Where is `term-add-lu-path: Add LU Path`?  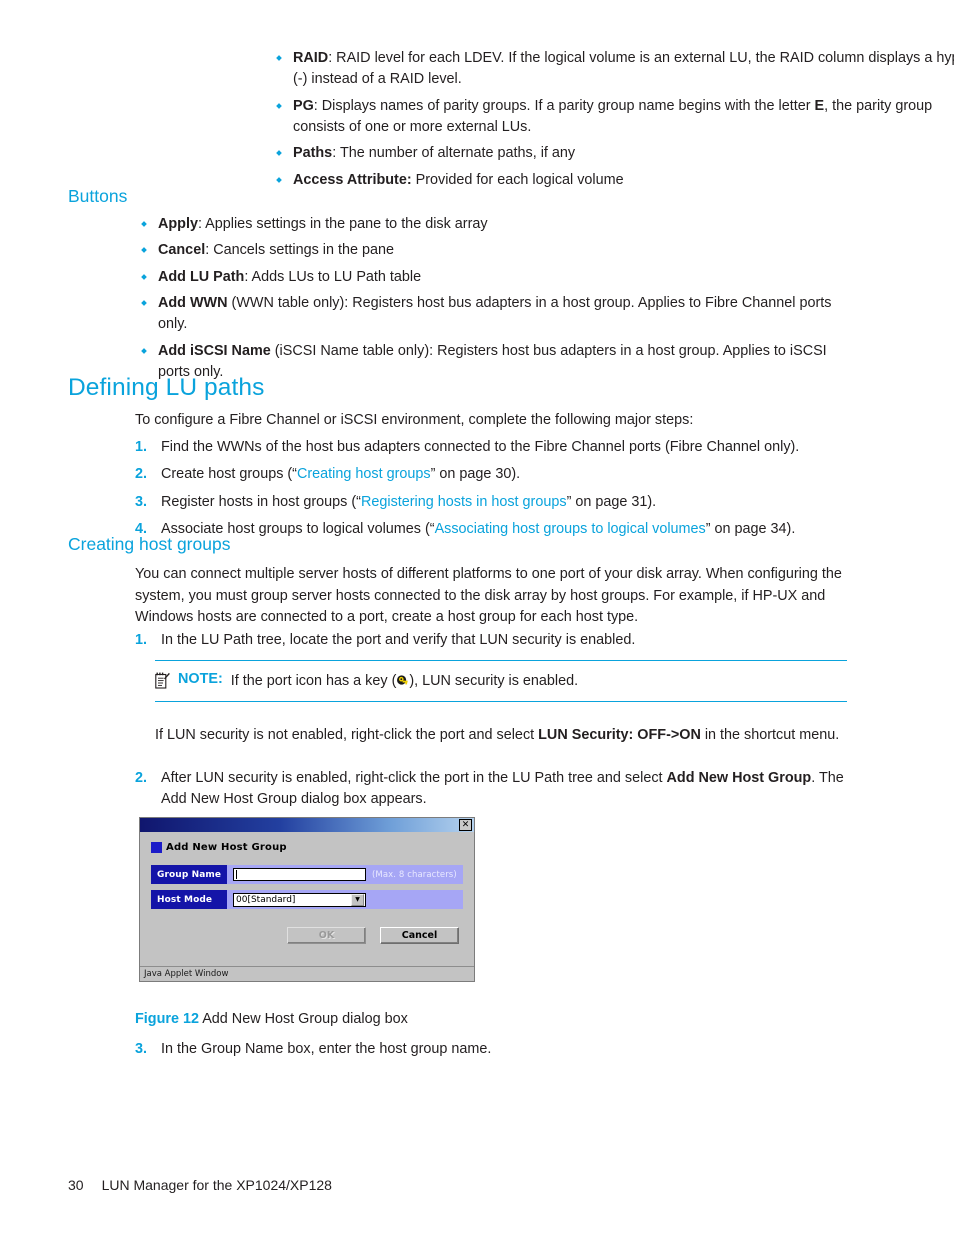
term-add-lu-path: Add LU Path is located at coordinates (201, 276).